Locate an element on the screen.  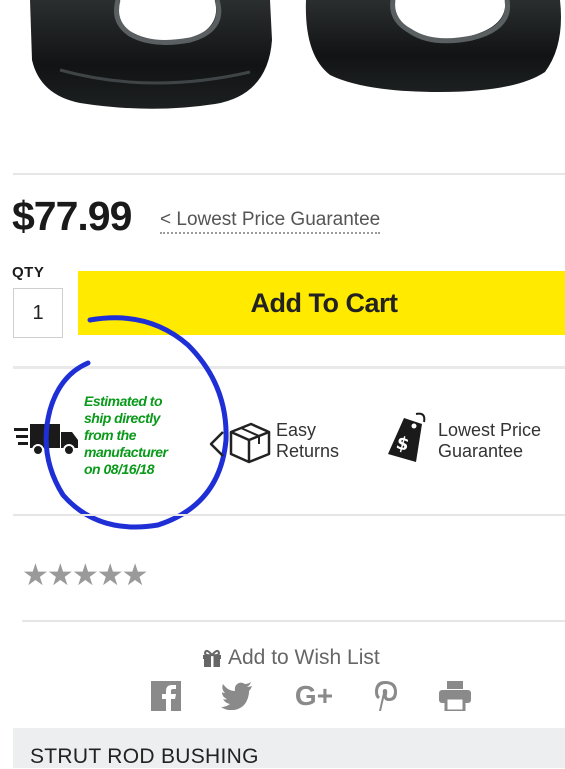
gift-icon is located at coordinates (212, 658).